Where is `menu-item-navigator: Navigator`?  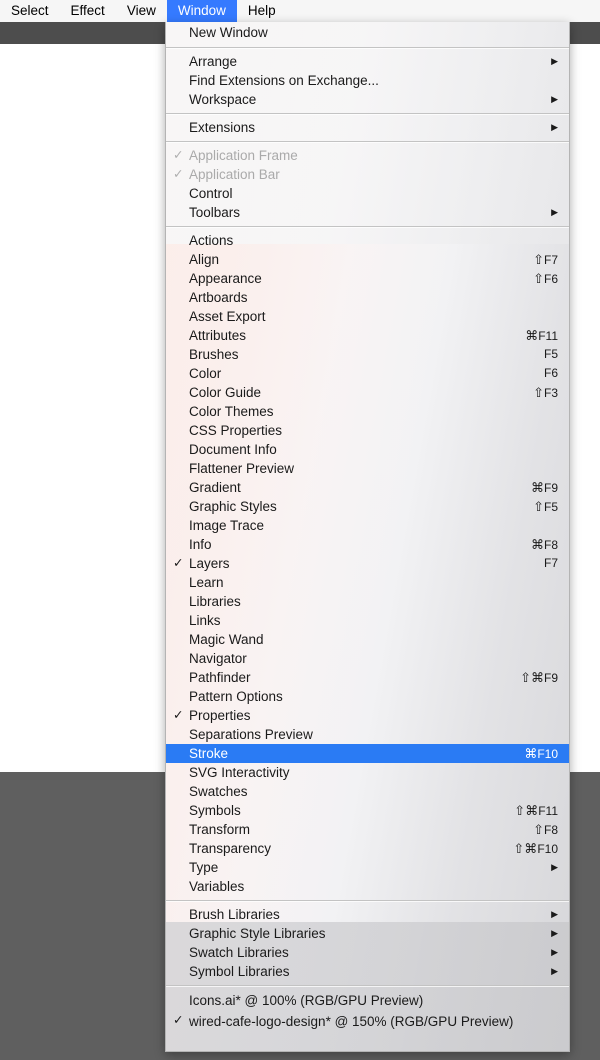 menu-item-navigator: Navigator is located at coordinates (367, 658).